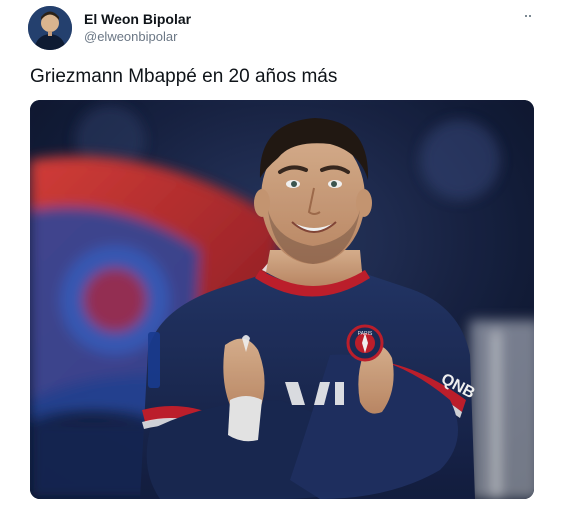  I want to click on avatar, so click(50, 28).